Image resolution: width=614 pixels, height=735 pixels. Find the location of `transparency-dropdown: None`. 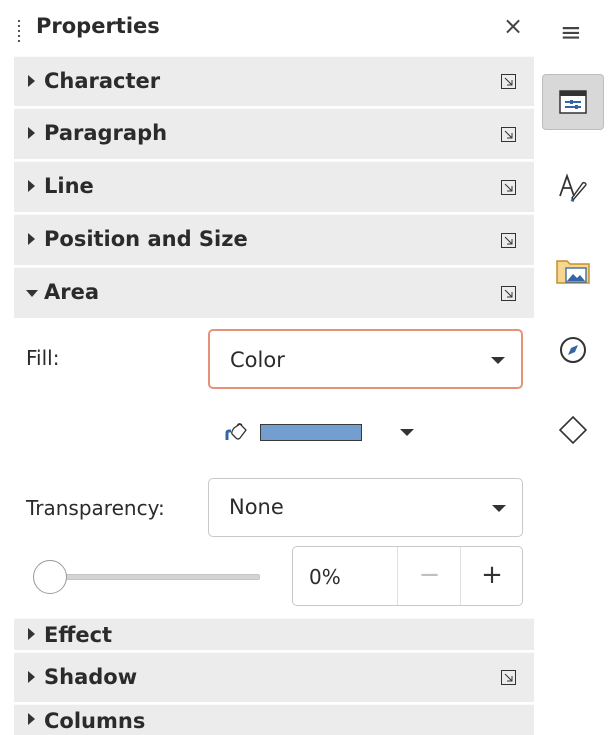

transparency-dropdown: None is located at coordinates (365, 507).